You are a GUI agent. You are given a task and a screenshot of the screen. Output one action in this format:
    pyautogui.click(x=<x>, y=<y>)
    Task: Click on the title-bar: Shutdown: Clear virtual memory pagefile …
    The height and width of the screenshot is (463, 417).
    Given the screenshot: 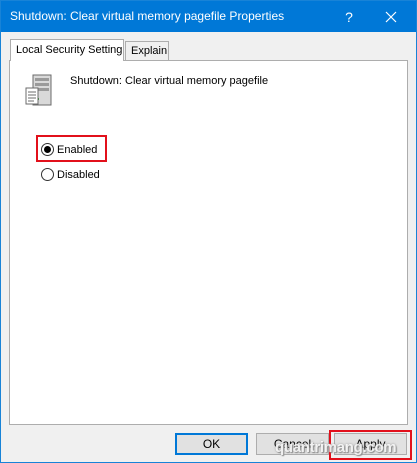 What is the action you would take?
    pyautogui.click(x=208, y=16)
    